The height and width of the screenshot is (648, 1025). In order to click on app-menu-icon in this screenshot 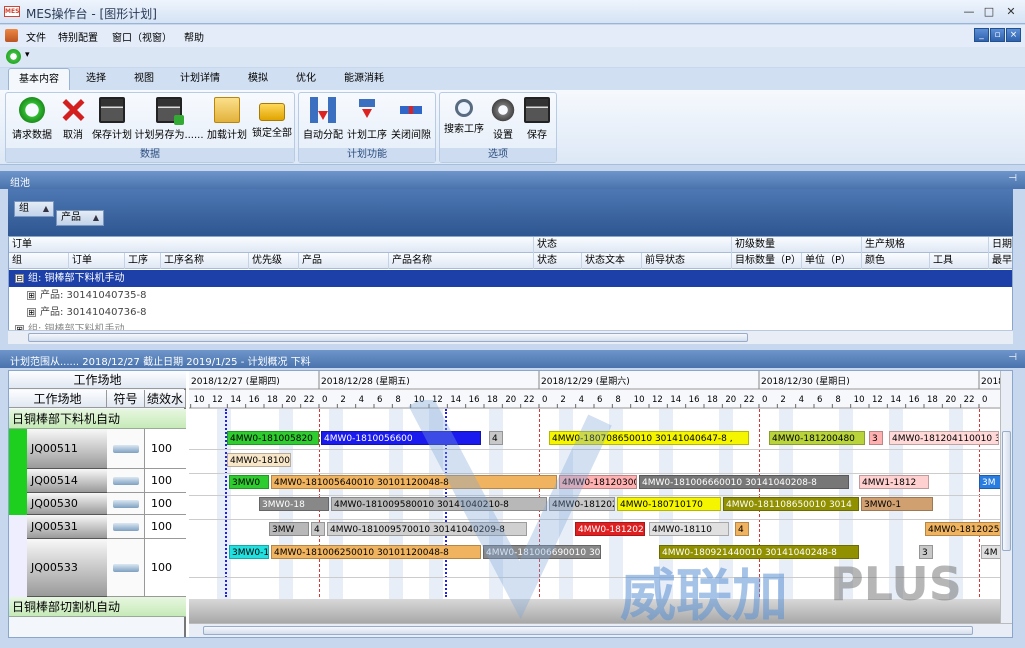, I will do `click(11, 35)`.